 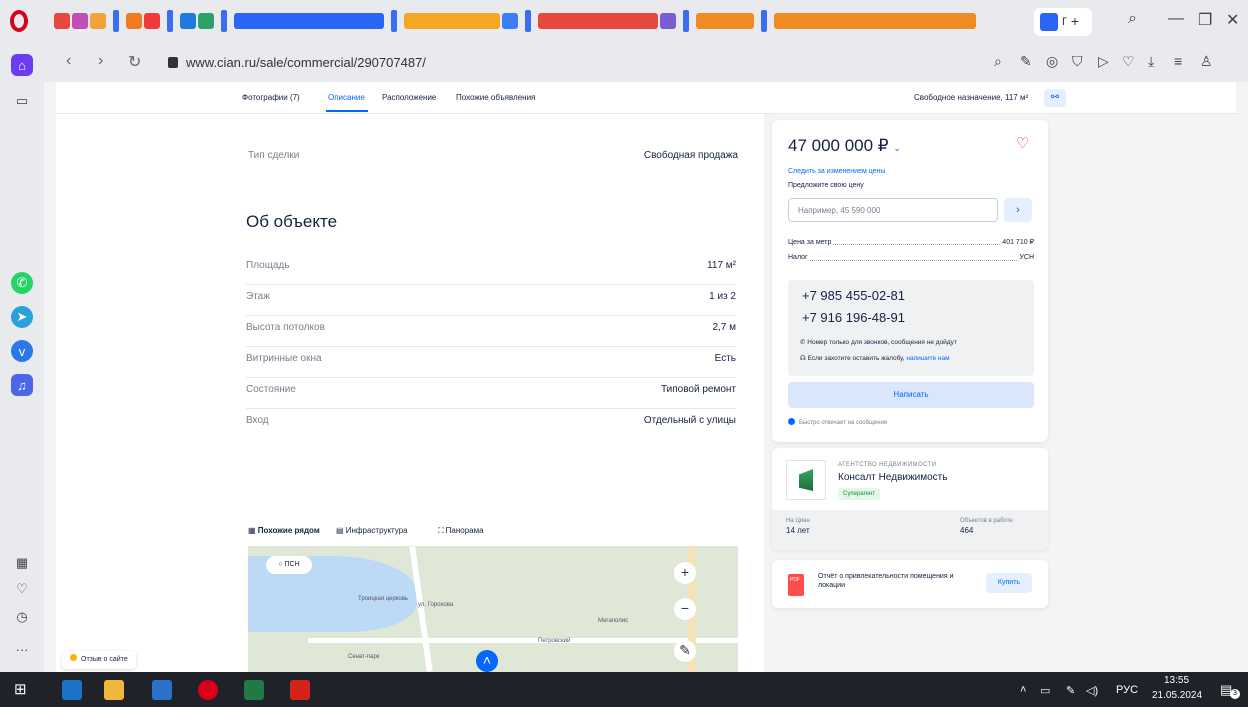 I want to click on zoom-in-button: +, so click(x=685, y=573).